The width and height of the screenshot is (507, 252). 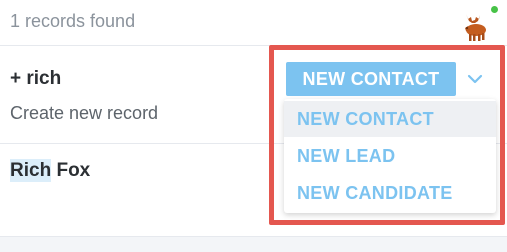 What do you see at coordinates (71, 170) in the screenshot?
I see `result-name-rest: Fox` at bounding box center [71, 170].